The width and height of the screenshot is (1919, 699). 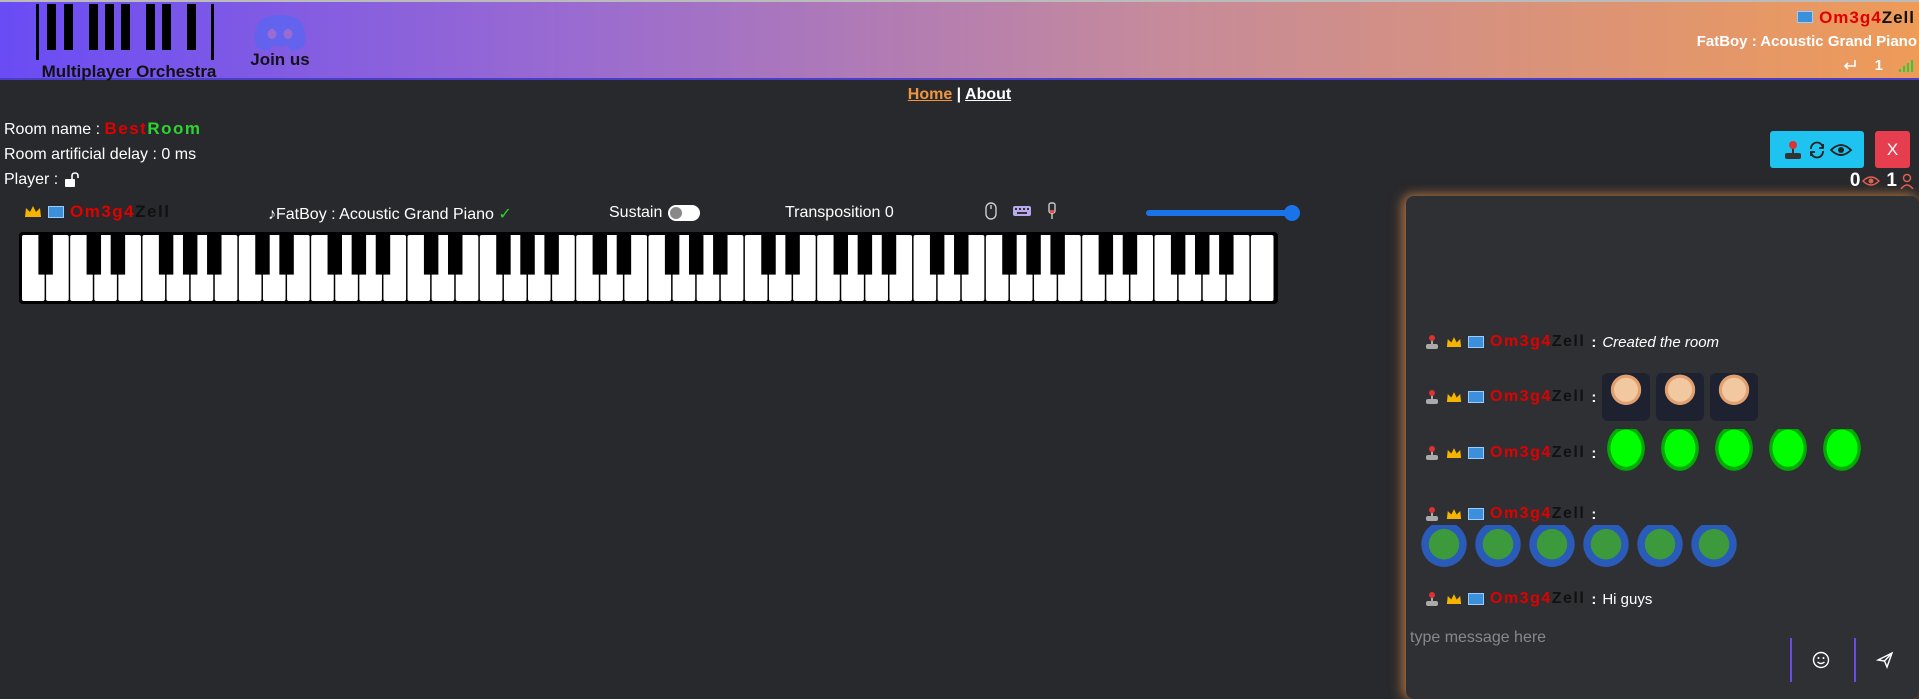 I want to click on orchestra-logo: Multiplayer Orchestra, so click(x=125, y=42).